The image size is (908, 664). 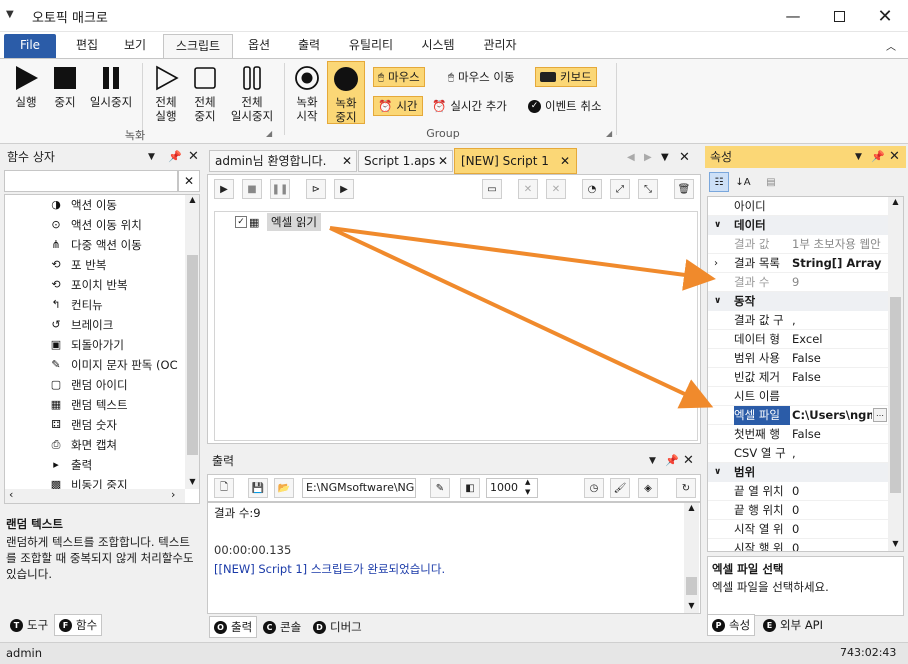 I want to click on trash-button: 🗑, so click(x=684, y=189).